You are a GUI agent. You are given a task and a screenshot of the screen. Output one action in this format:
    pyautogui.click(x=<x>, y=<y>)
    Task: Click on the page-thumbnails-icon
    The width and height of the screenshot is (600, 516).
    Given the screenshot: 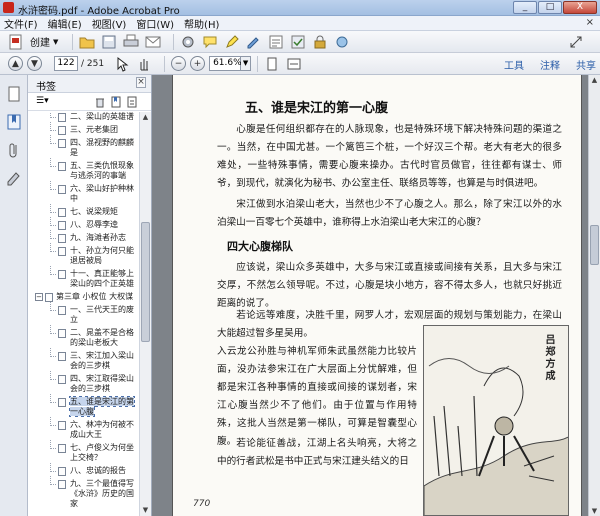 What is the action you would take?
    pyautogui.click(x=14, y=94)
    